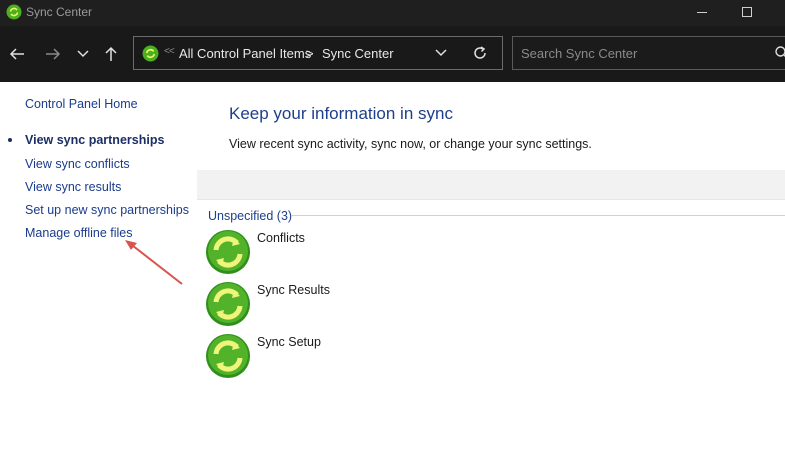 The width and height of the screenshot is (785, 462). I want to click on recent-locations-button, so click(83, 54).